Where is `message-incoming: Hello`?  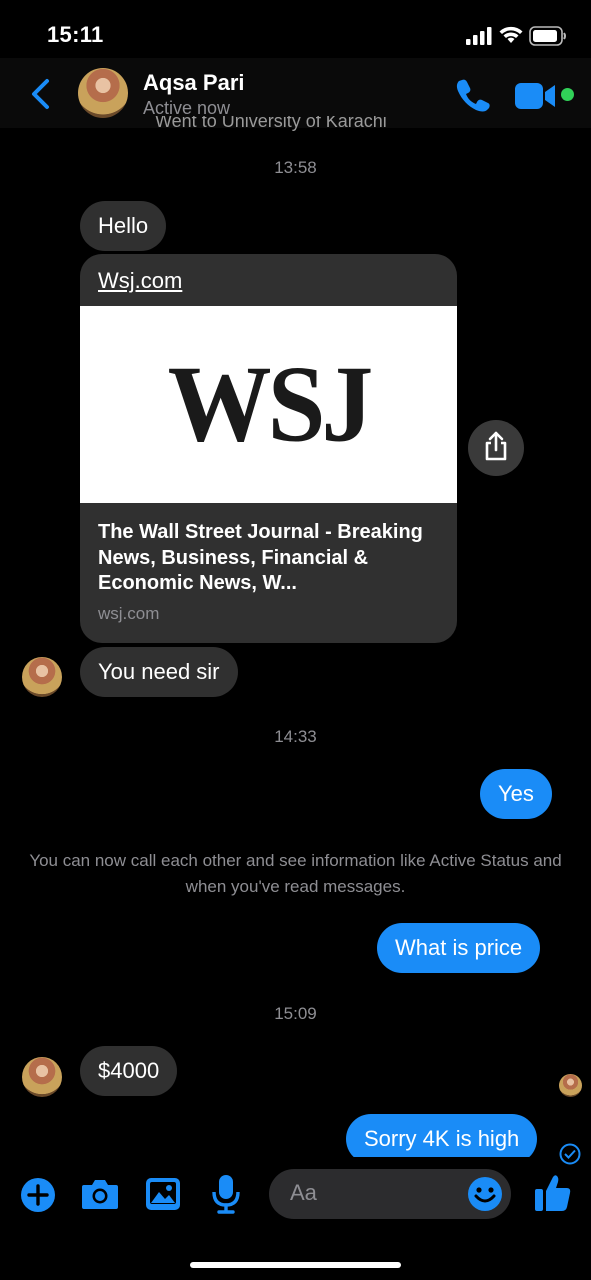
message-incoming: Hello is located at coordinates (123, 226).